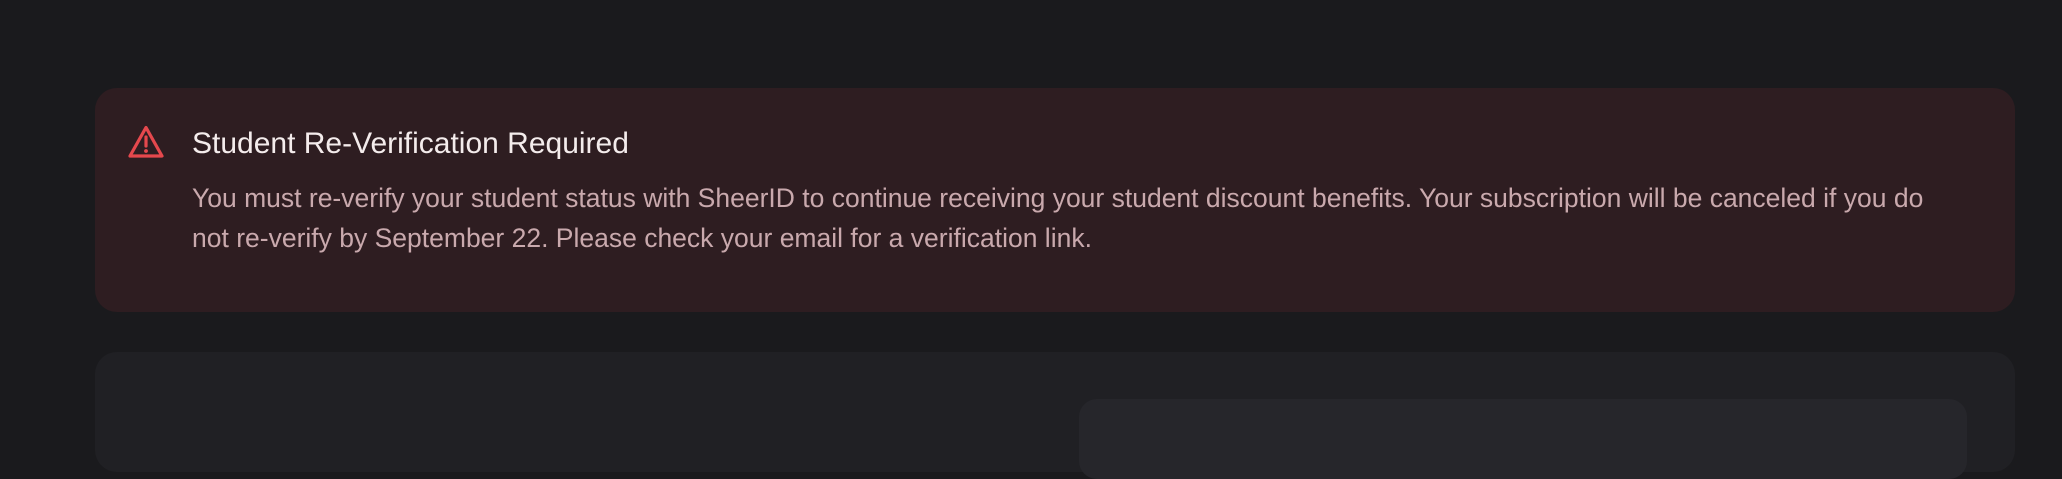 The image size is (2062, 479). I want to click on warning-triangle-icon, so click(146, 142).